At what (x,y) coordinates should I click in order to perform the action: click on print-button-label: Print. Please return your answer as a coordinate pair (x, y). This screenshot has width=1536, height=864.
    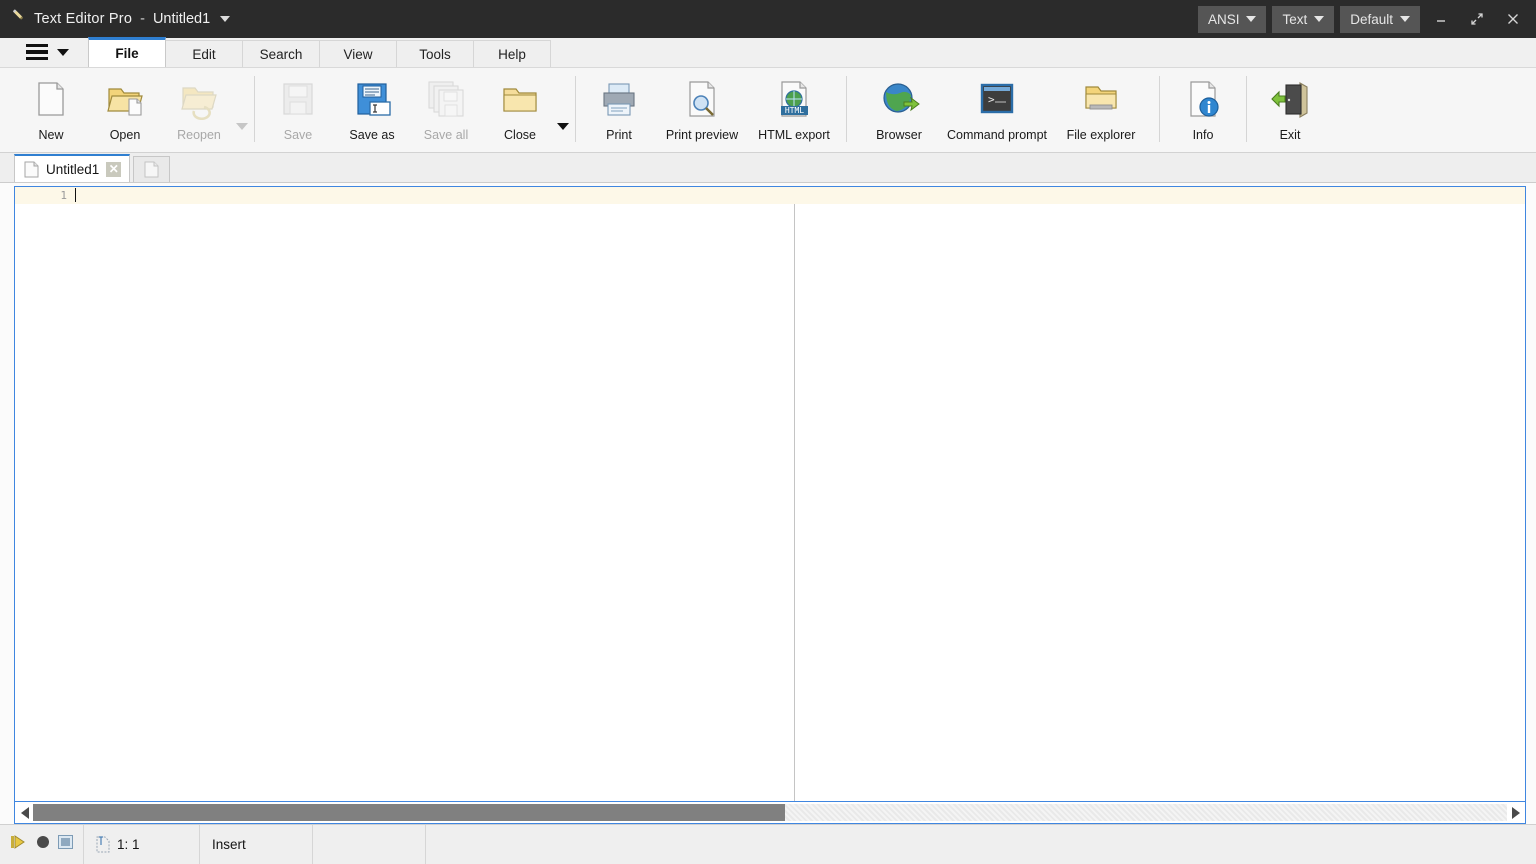
    Looking at the image, I should click on (619, 135).